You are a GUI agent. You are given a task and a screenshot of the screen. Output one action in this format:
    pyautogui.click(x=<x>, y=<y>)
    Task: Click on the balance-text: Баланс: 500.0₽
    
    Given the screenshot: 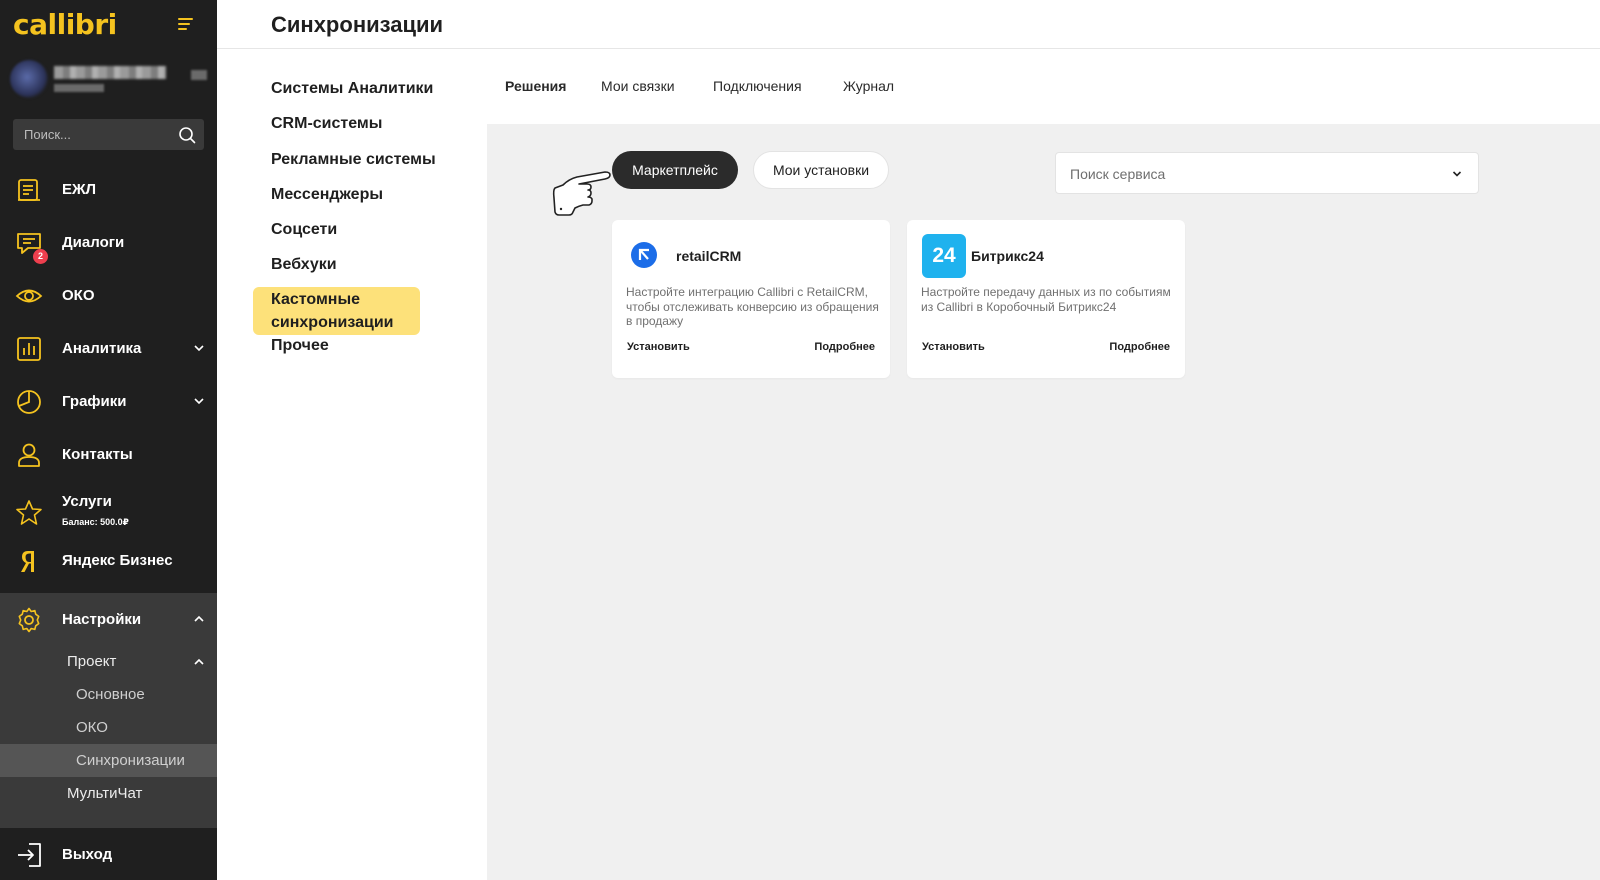 What is the action you would take?
    pyautogui.click(x=95, y=522)
    